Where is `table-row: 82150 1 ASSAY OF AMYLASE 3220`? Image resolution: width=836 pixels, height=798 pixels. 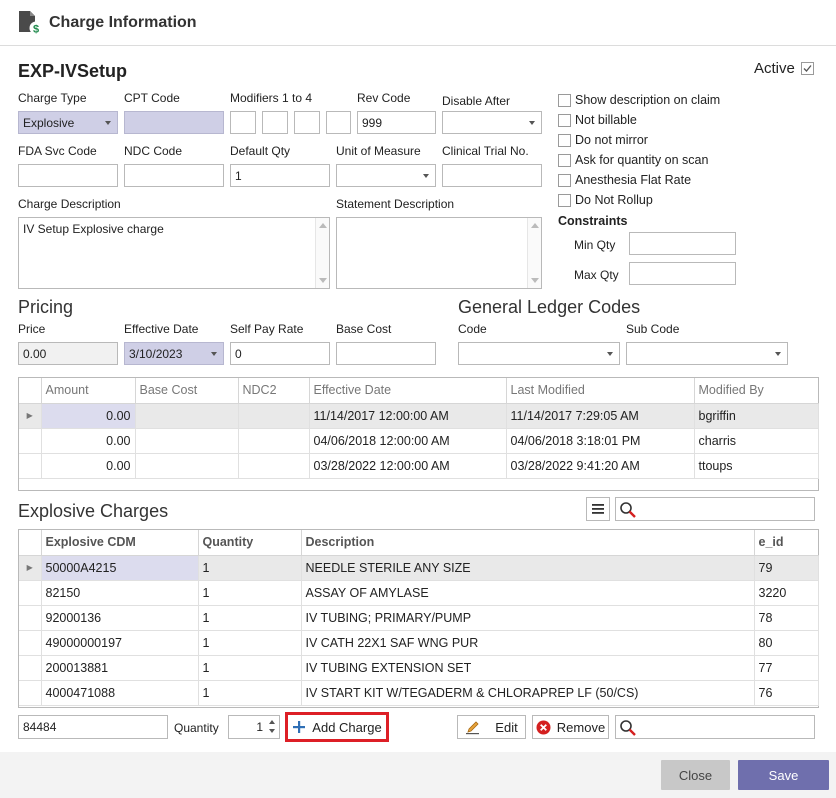
table-row: 82150 1 ASSAY OF AMYLASE 3220 is located at coordinates (419, 593).